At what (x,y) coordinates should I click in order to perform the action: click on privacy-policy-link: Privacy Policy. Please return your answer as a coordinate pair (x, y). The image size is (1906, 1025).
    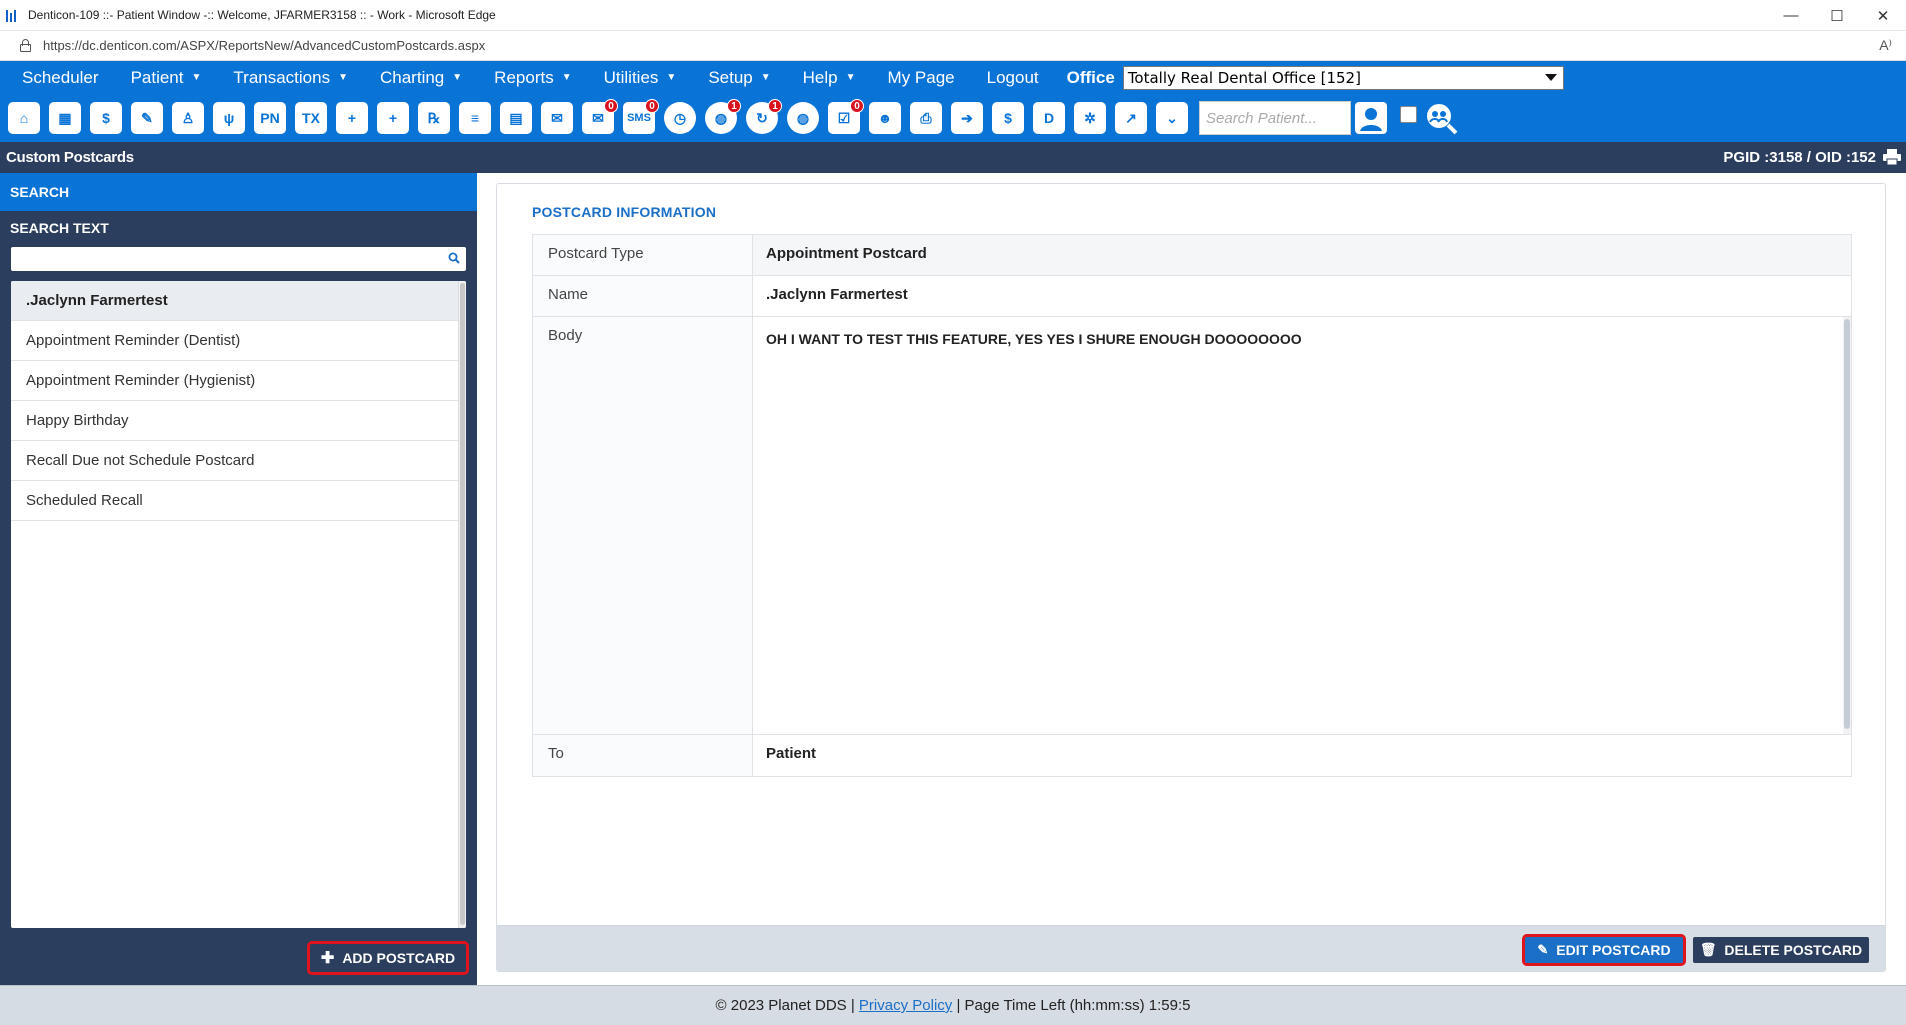
    Looking at the image, I should click on (905, 1005).